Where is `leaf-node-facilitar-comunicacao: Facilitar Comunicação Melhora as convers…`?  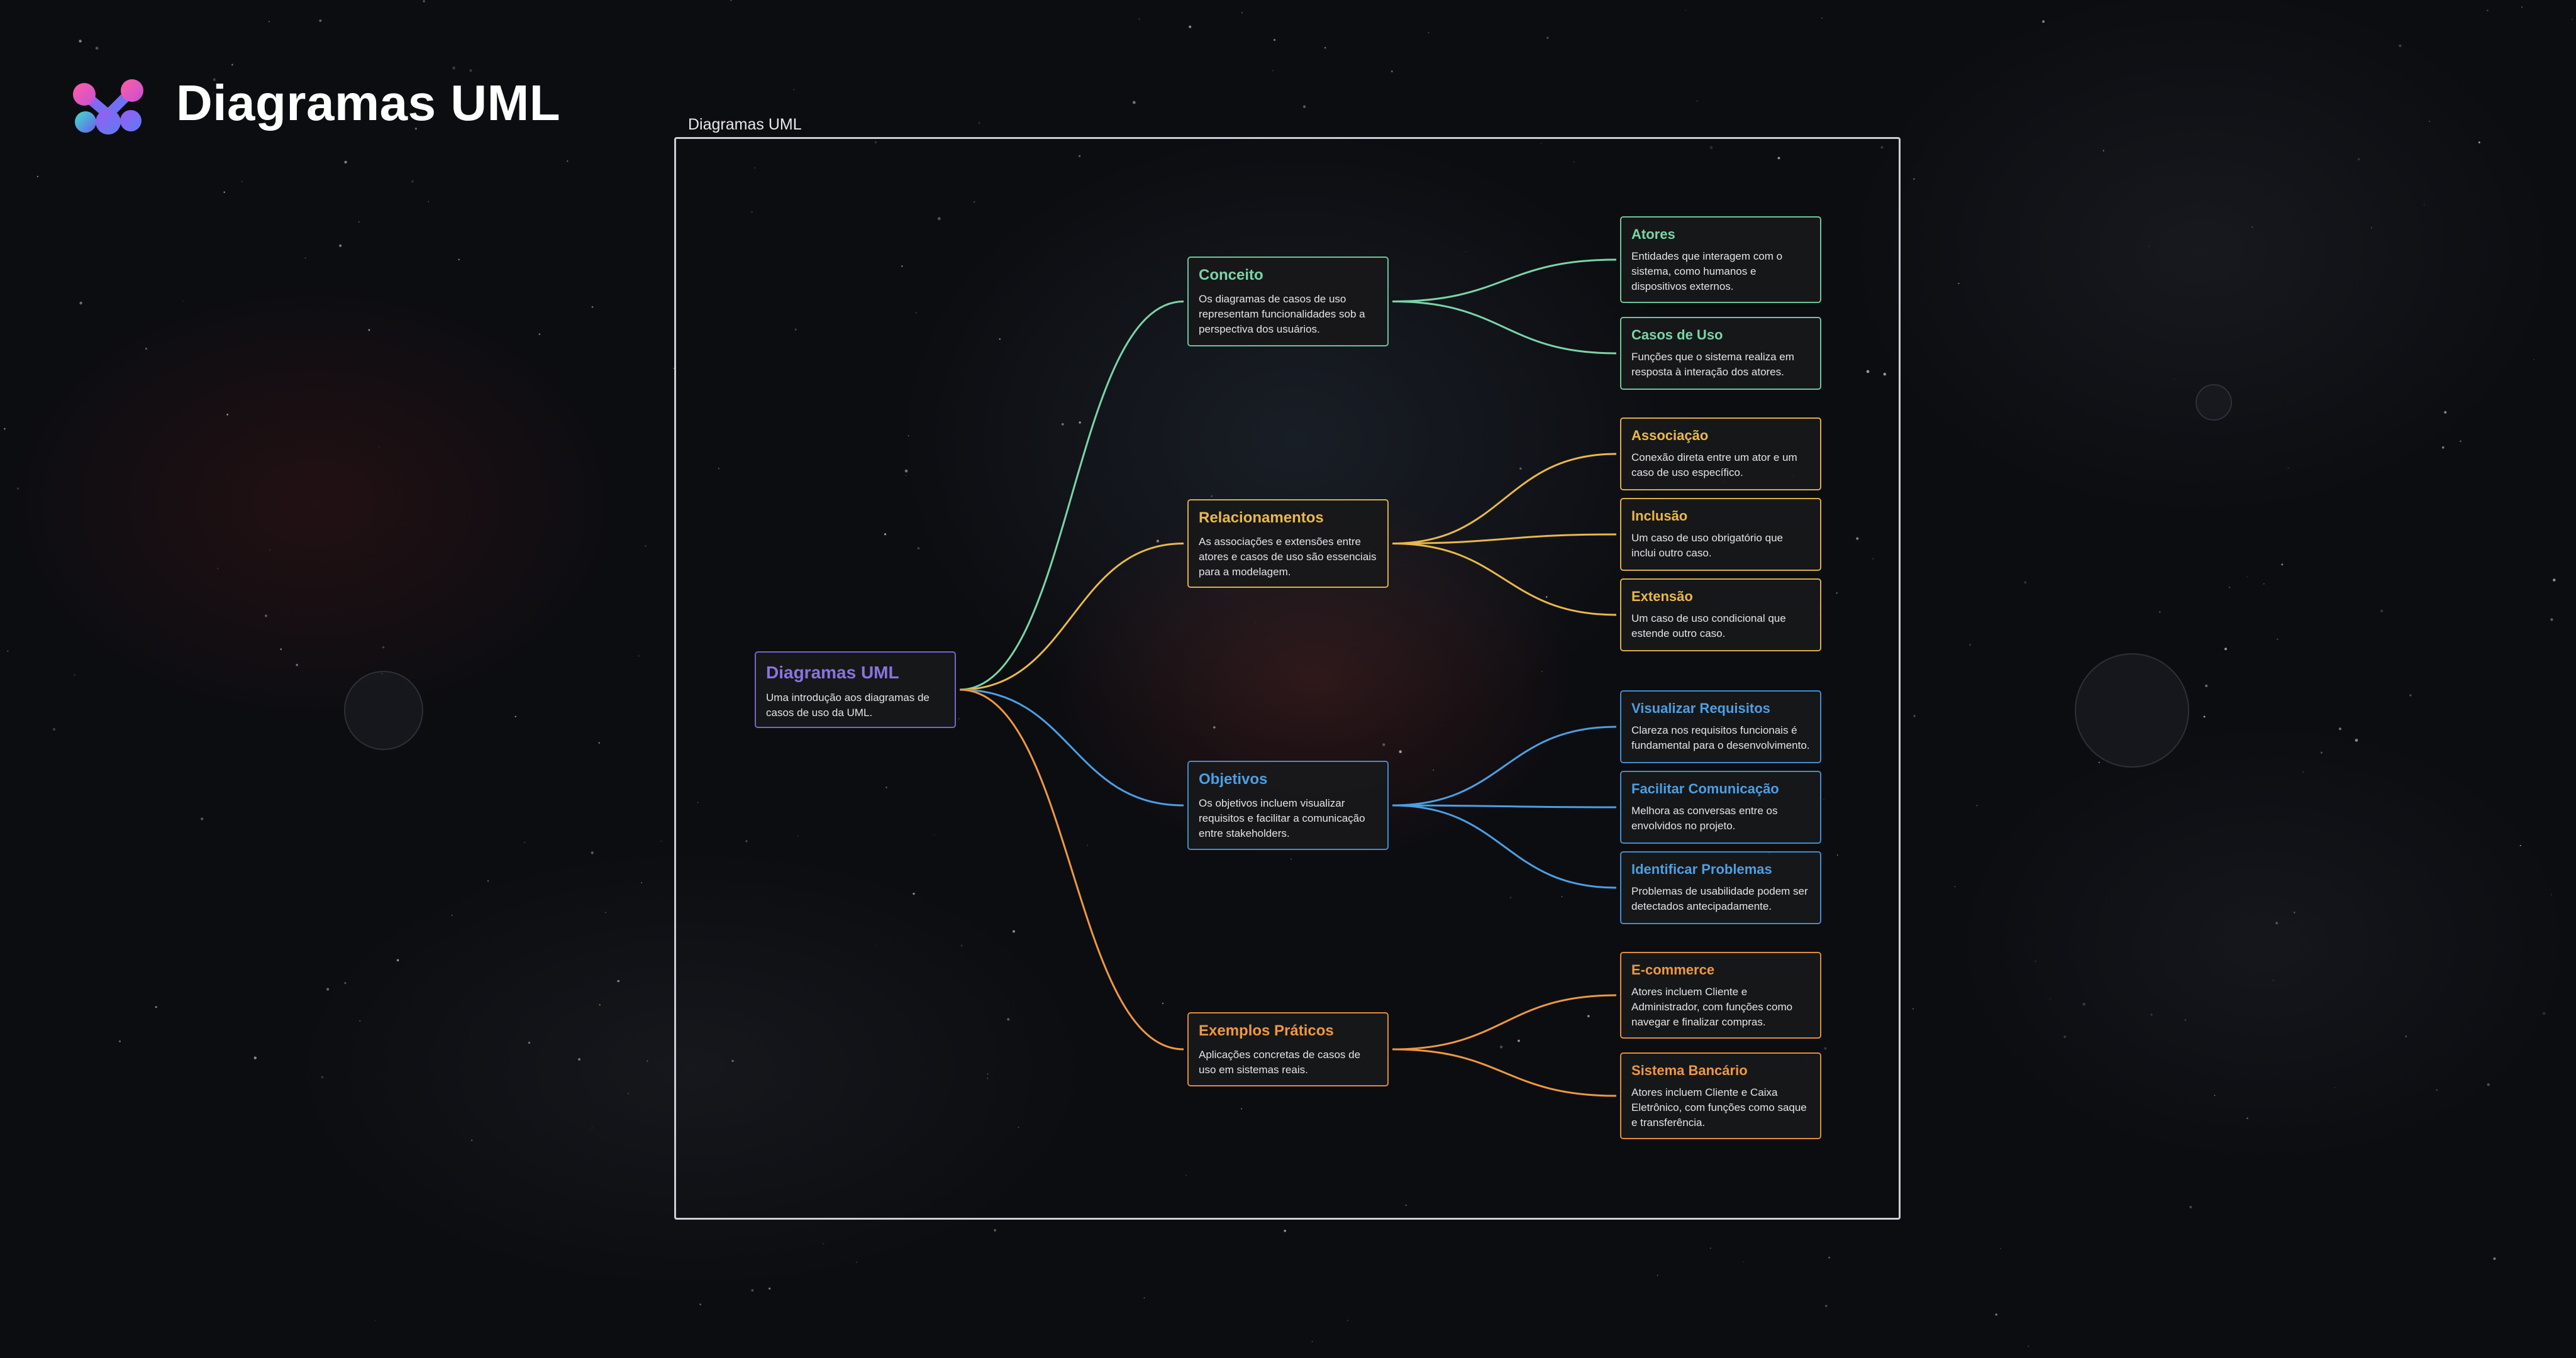 leaf-node-facilitar-comunicacao: Facilitar Comunicação Melhora as convers… is located at coordinates (1720, 807).